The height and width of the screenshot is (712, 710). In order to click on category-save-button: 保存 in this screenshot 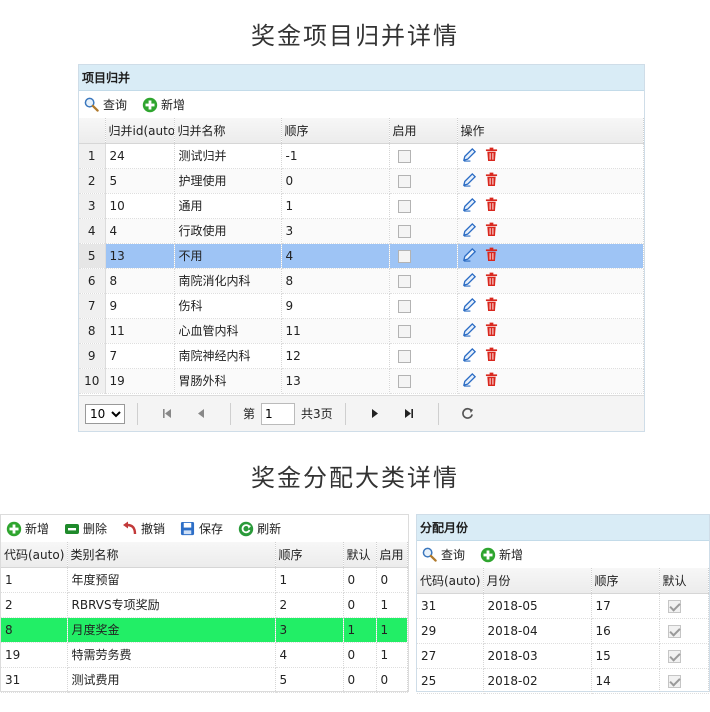, I will do `click(201, 528)`.